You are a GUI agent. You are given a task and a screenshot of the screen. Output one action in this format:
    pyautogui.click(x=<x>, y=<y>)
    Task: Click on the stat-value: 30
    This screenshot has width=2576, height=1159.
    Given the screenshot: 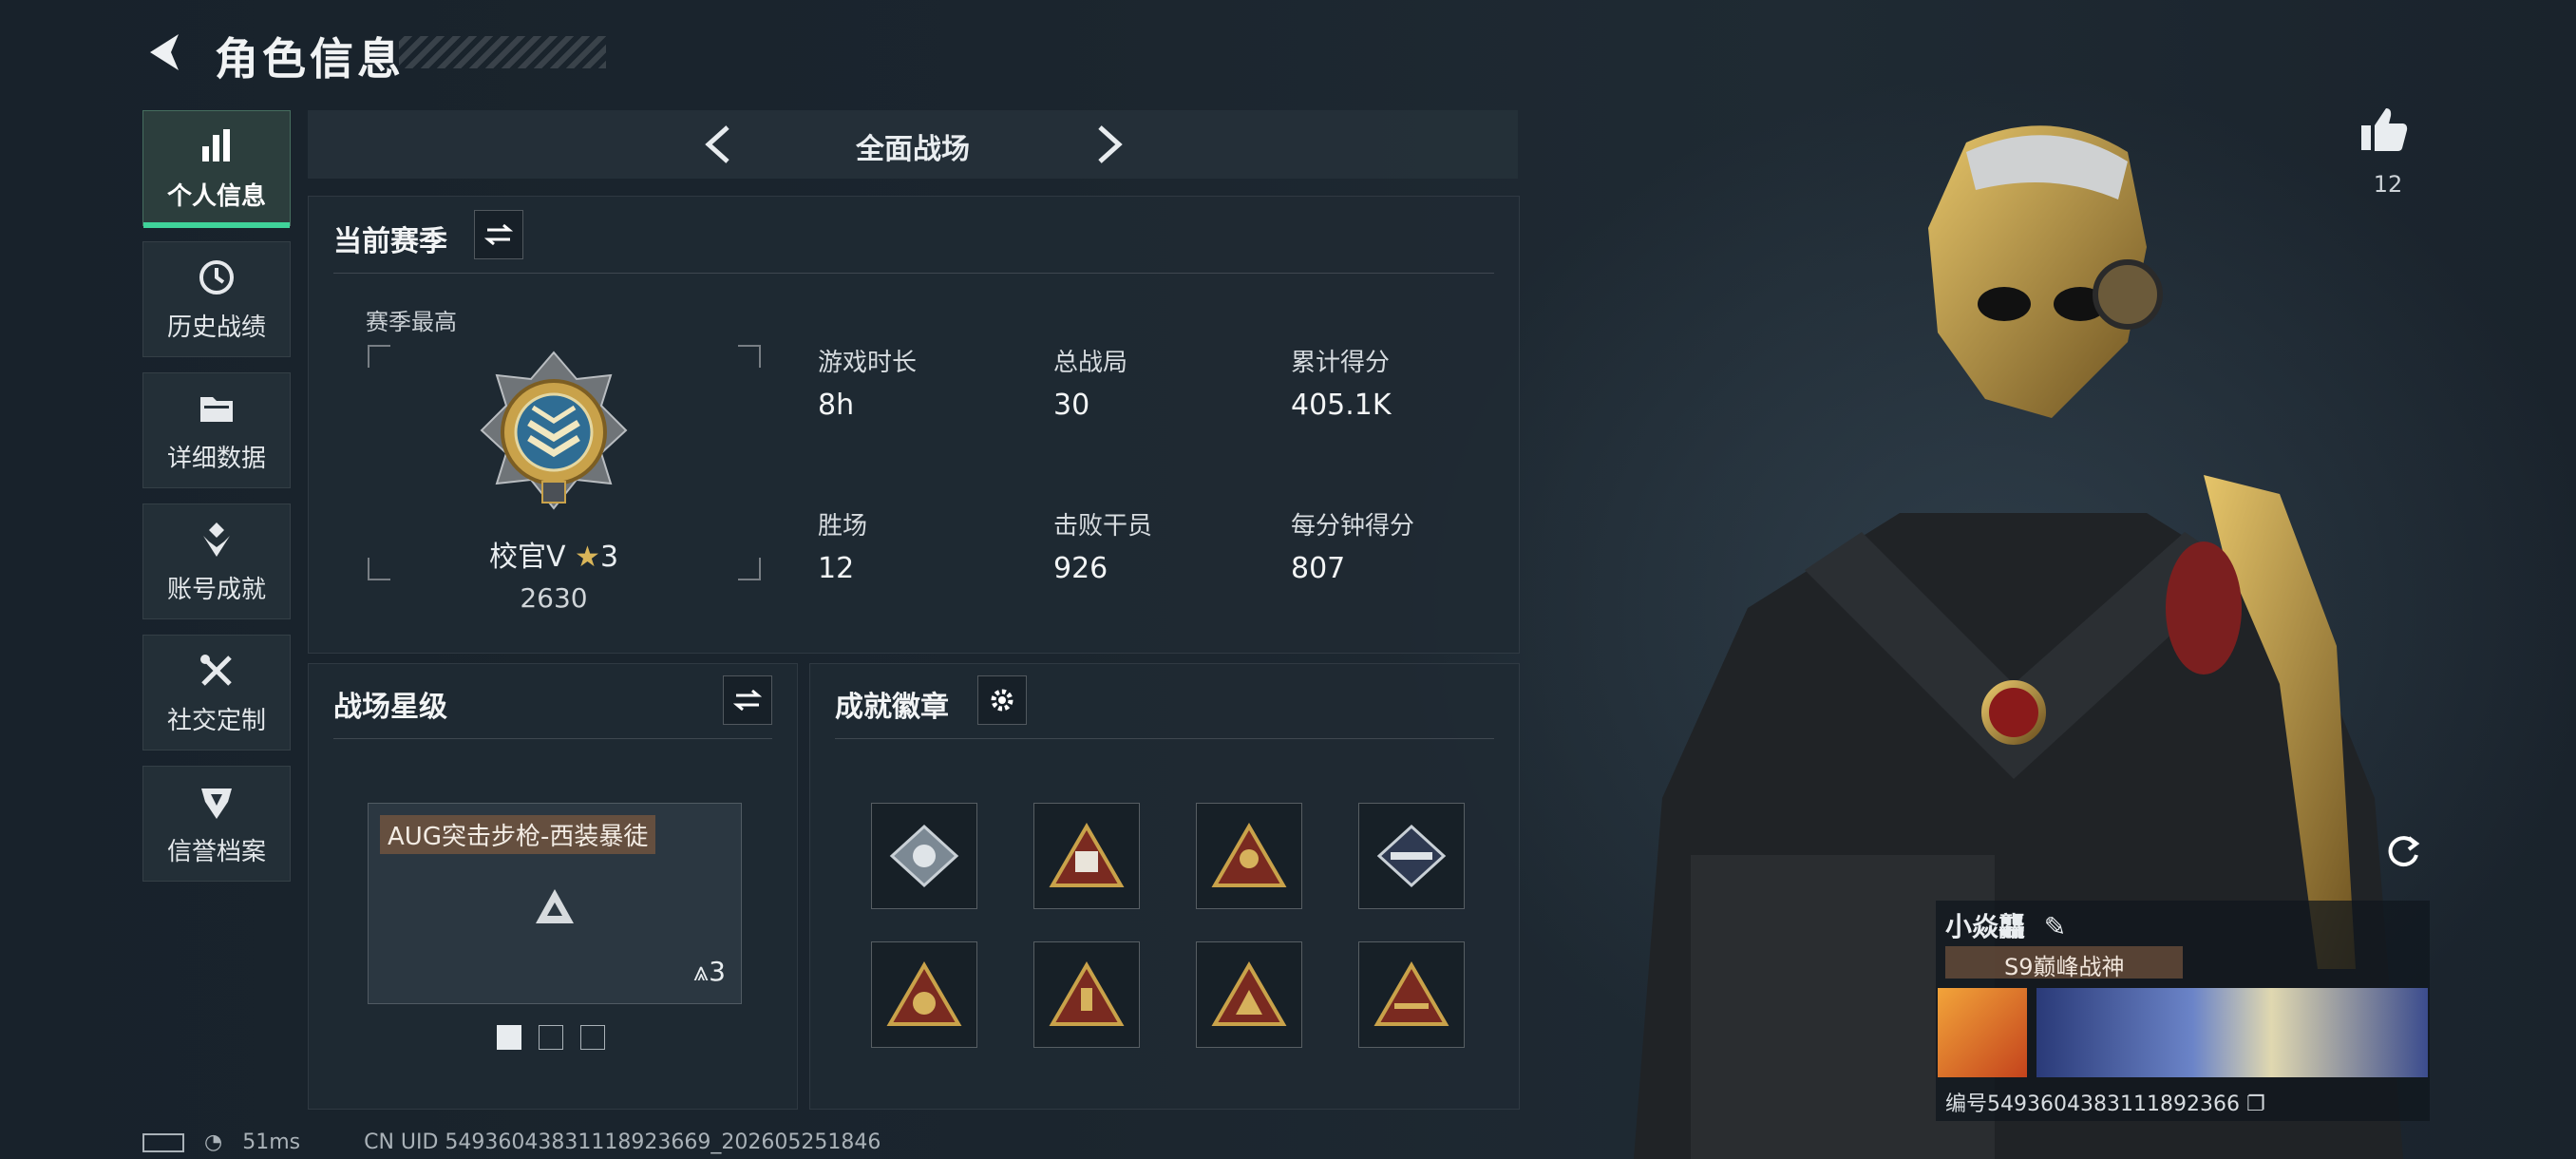 What is the action you would take?
    pyautogui.click(x=1071, y=405)
    